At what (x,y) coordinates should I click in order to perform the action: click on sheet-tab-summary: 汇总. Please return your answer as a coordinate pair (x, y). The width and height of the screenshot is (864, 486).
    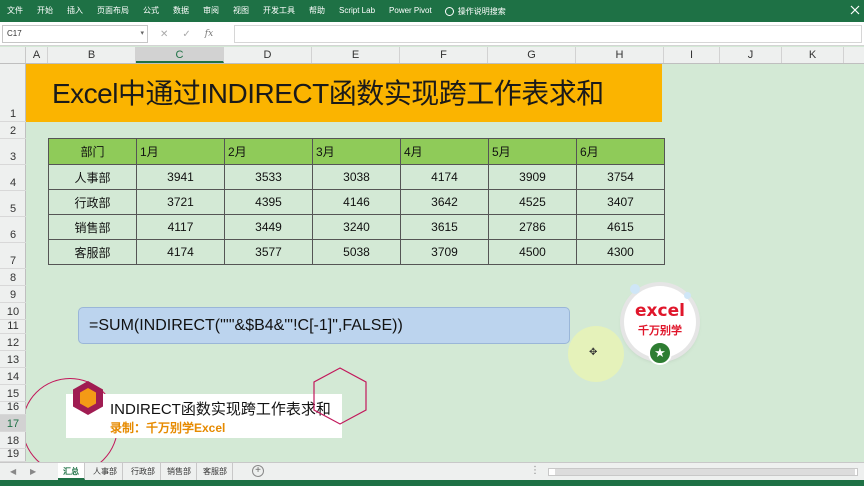
    Looking at the image, I should click on (71, 471).